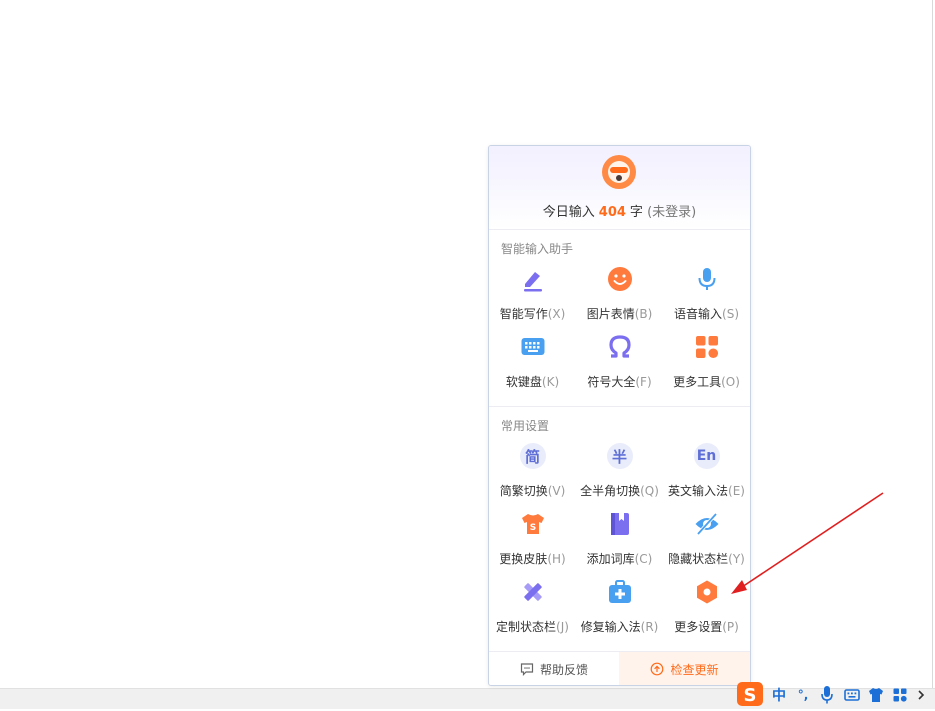  Describe the element at coordinates (562, 627) in the screenshot. I see `shortcut: (J)` at that location.